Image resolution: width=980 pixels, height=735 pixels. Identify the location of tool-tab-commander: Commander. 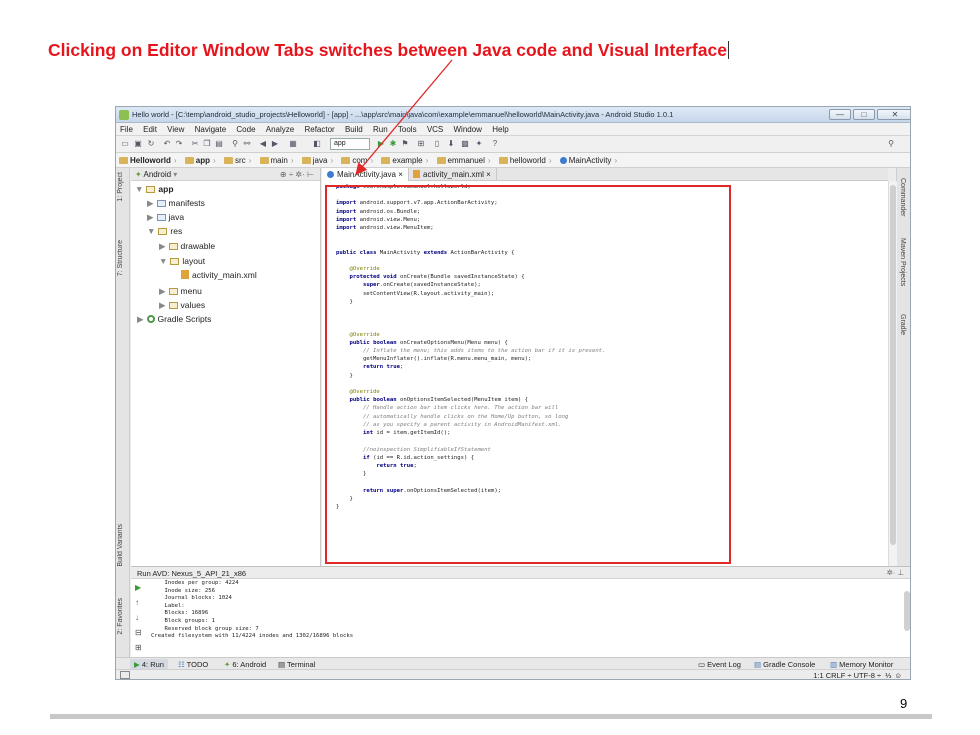
(902, 197).